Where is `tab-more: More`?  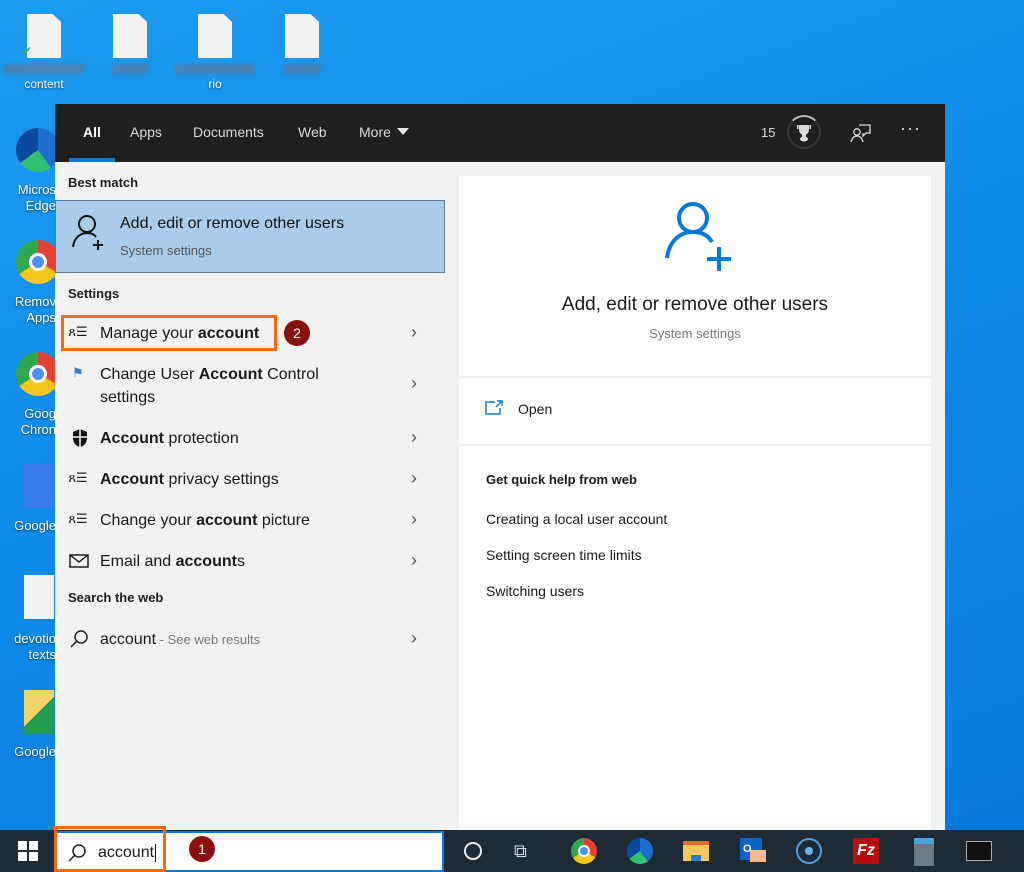
tab-more: More is located at coordinates (384, 132).